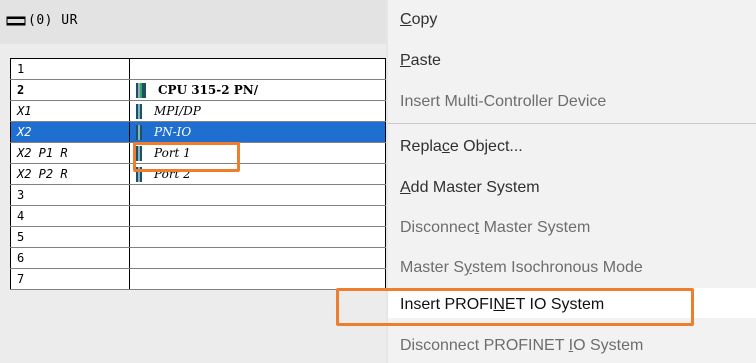 The image size is (756, 363). Describe the element at coordinates (406, 19) in the screenshot. I see `menu-access-key: C` at that location.